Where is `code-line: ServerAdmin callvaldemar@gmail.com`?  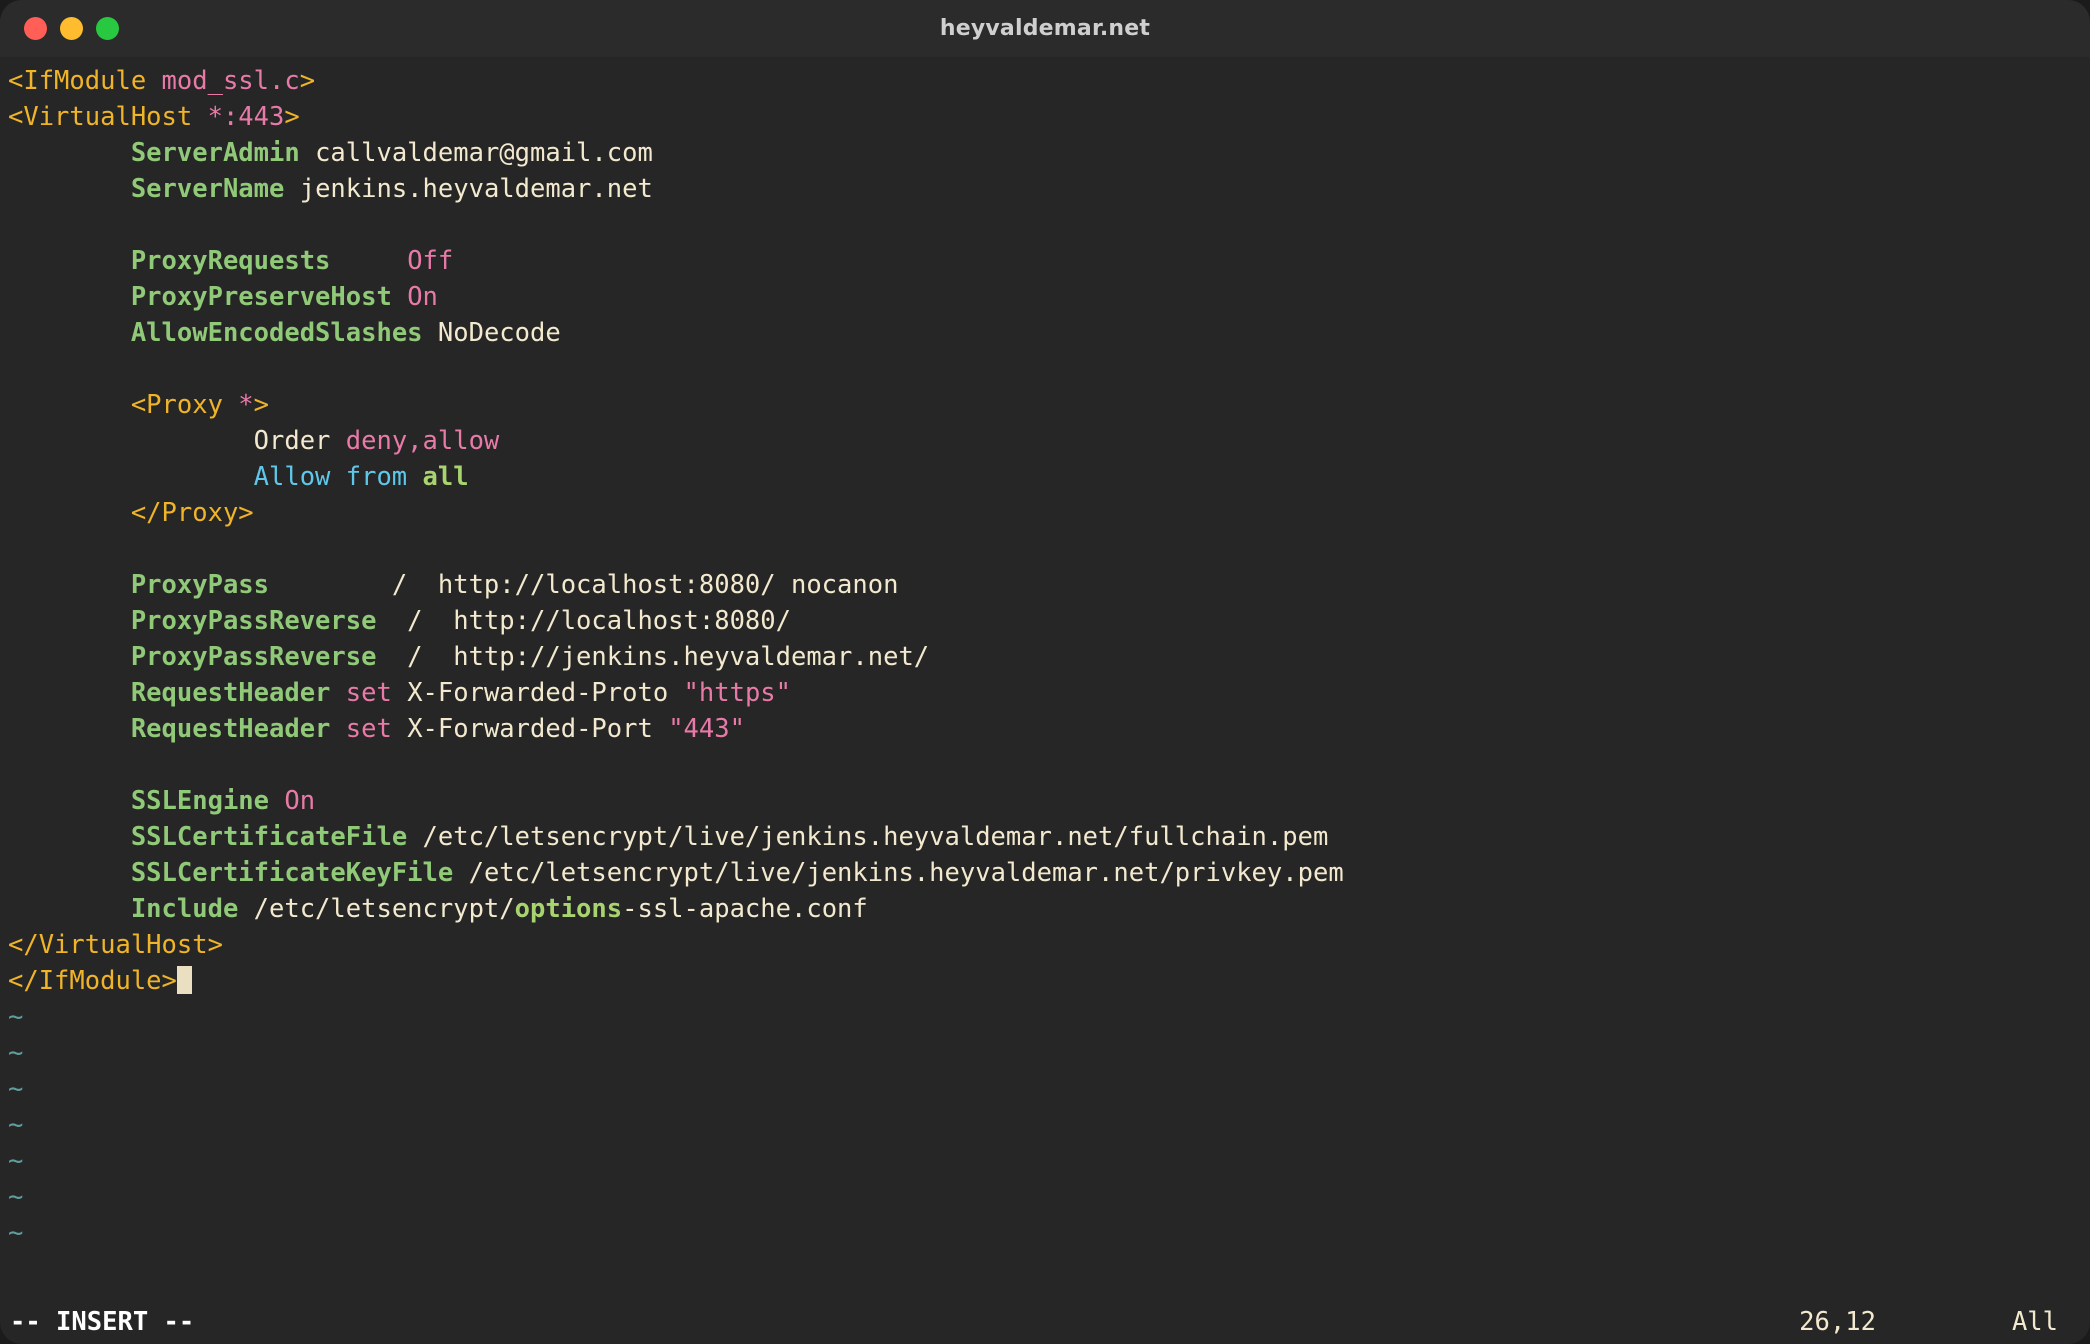
code-line: ServerAdmin callvaldemar@gmail.com is located at coordinates (1049, 153).